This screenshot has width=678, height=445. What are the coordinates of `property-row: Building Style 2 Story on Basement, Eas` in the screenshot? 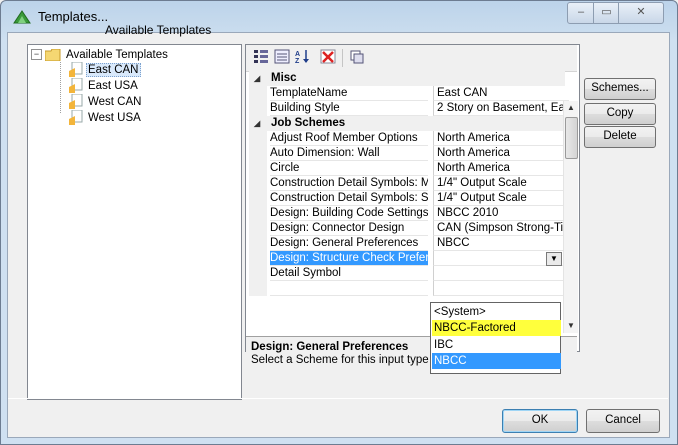 It's located at (409, 108).